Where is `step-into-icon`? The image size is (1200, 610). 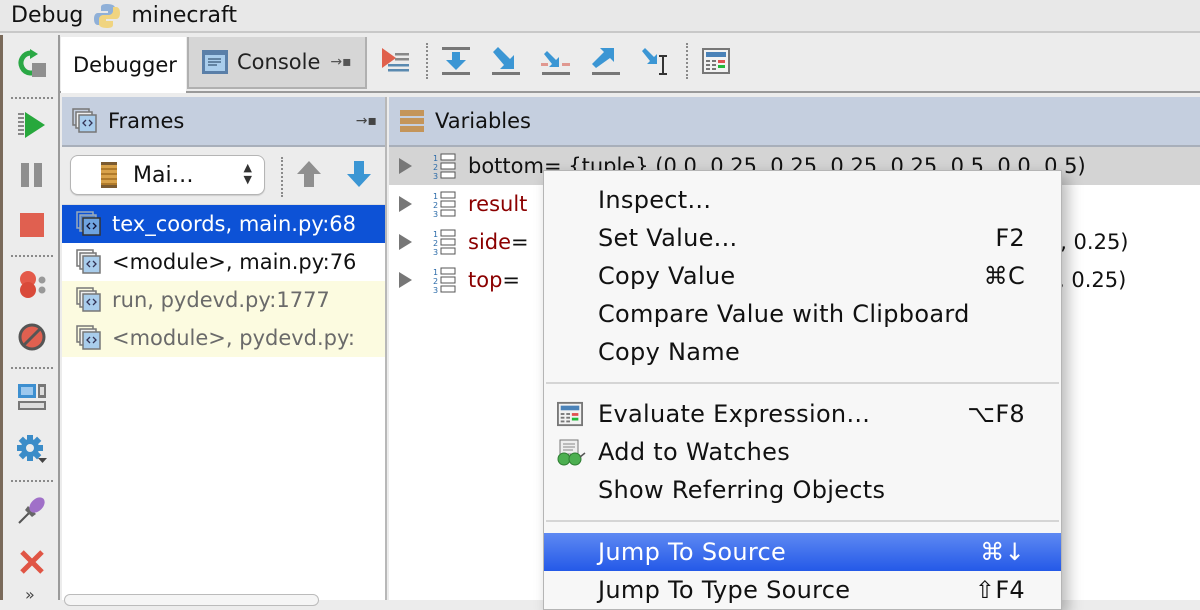 step-into-icon is located at coordinates (506, 61).